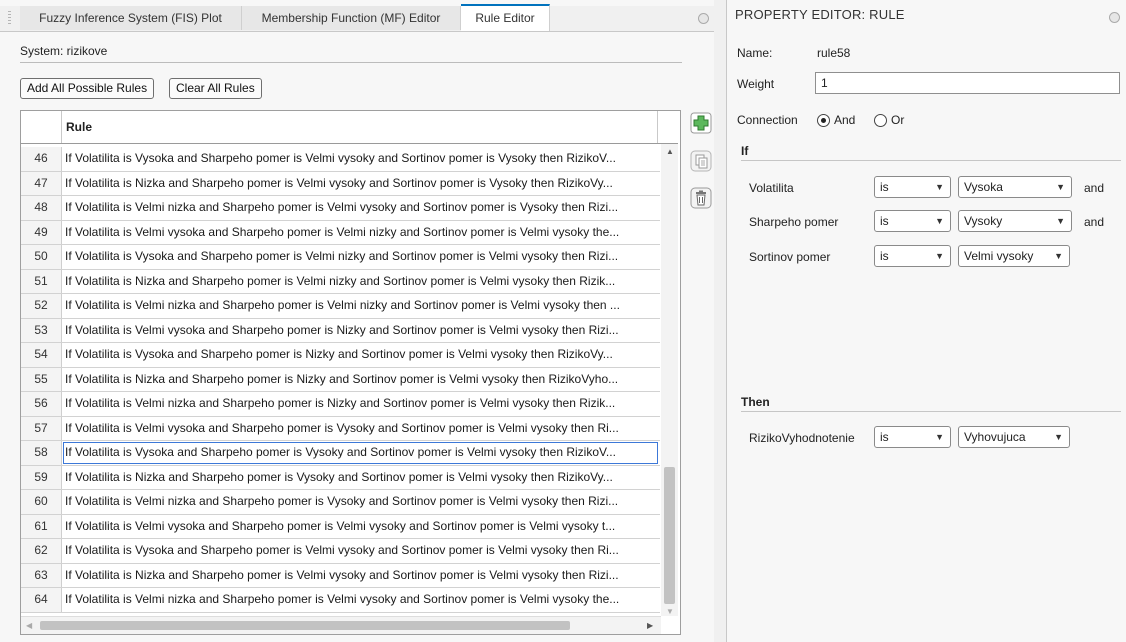  What do you see at coordinates (1015, 187) in the screenshot?
I see `antecedent-term-dropdown: Vysoka ▼` at bounding box center [1015, 187].